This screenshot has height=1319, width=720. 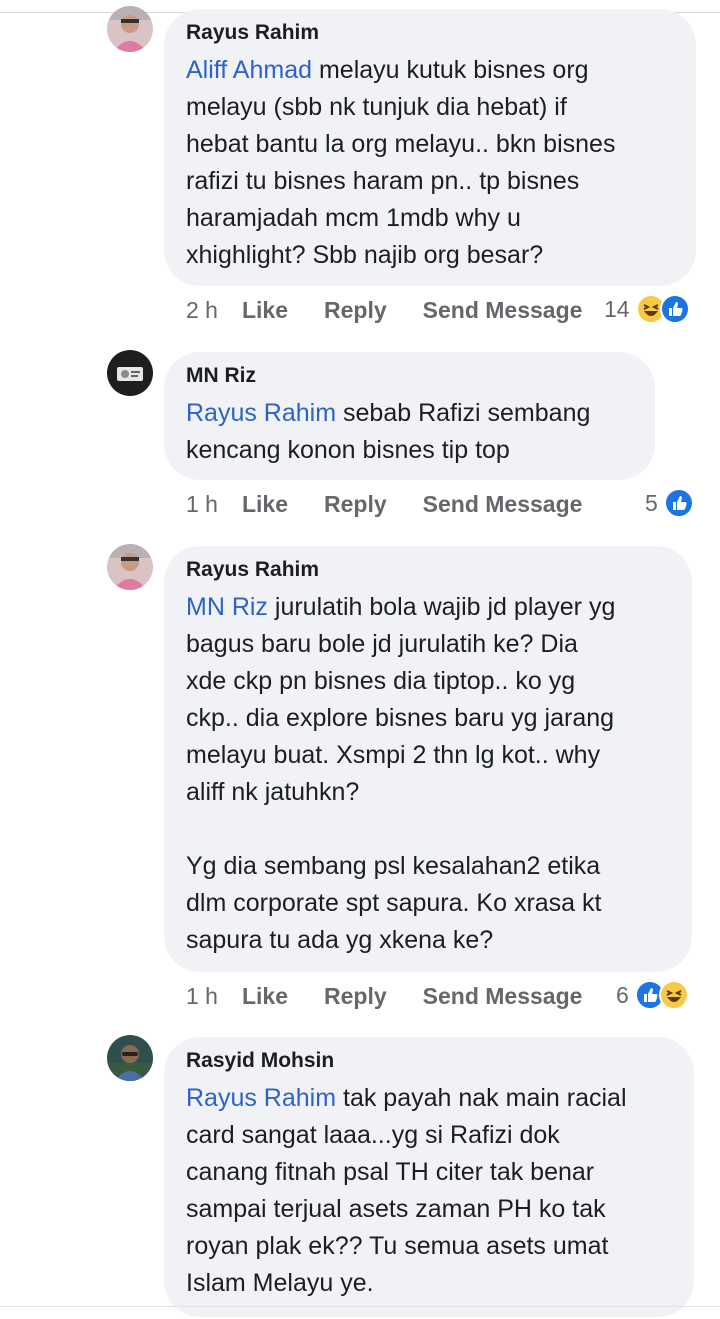 What do you see at coordinates (249, 70) in the screenshot?
I see `mention-link: Aliff Ahmad` at bounding box center [249, 70].